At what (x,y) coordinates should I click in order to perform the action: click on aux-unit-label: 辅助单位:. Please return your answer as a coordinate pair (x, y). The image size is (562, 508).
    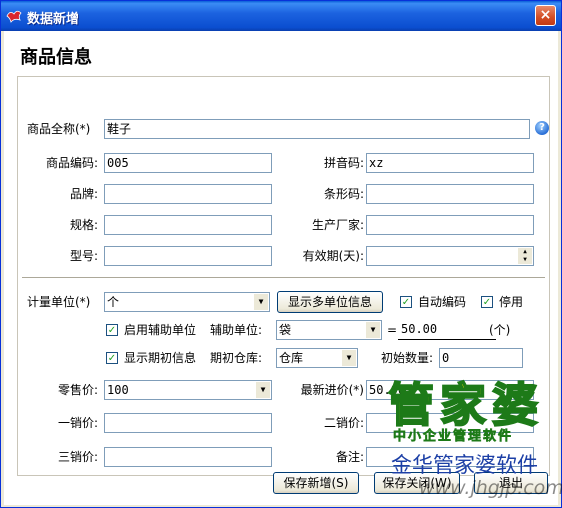
    Looking at the image, I should click on (236, 330).